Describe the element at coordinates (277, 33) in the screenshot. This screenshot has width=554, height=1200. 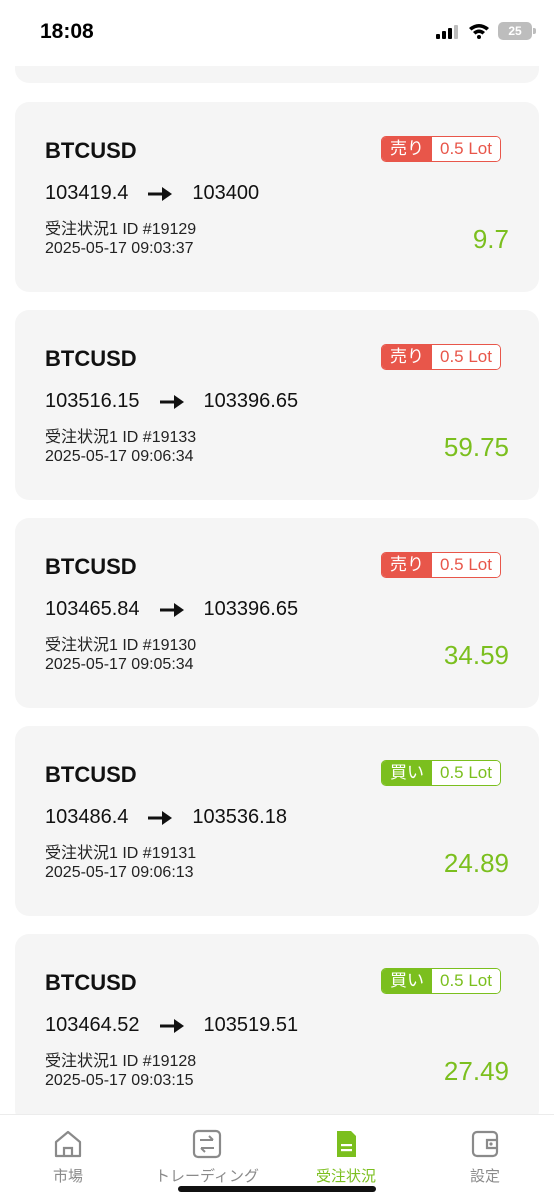
I see `status-bar: 18:08 25` at that location.